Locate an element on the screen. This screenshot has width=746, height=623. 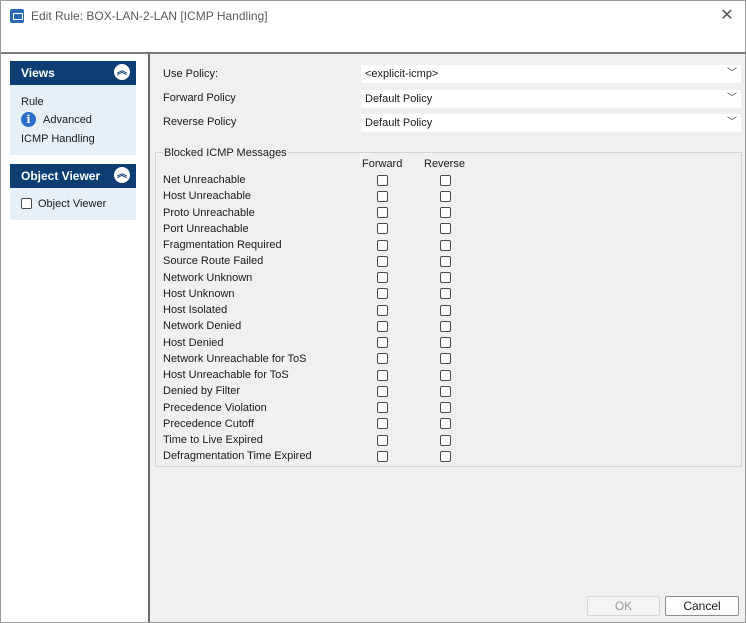
reverse-column-header: Reverse is located at coordinates (444, 164).